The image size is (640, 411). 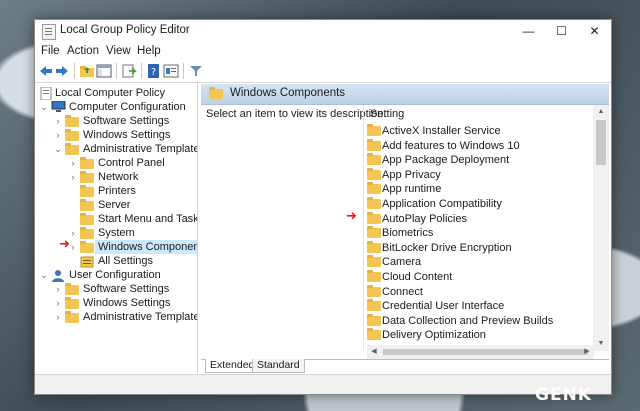 What do you see at coordinates (594, 31) in the screenshot?
I see `close-button: ✕` at bounding box center [594, 31].